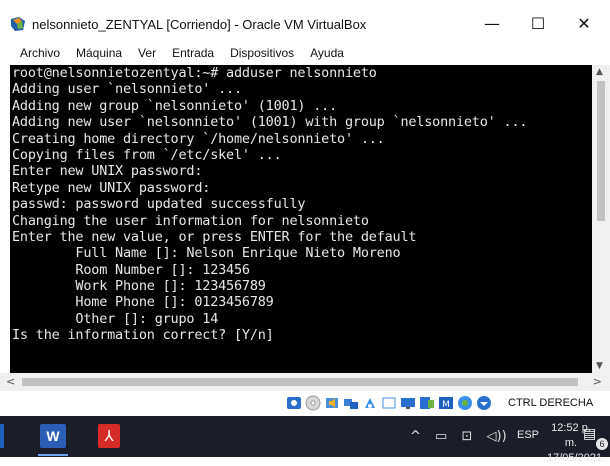 The width and height of the screenshot is (610, 466). What do you see at coordinates (408, 403) in the screenshot?
I see `display-icon` at bounding box center [408, 403].